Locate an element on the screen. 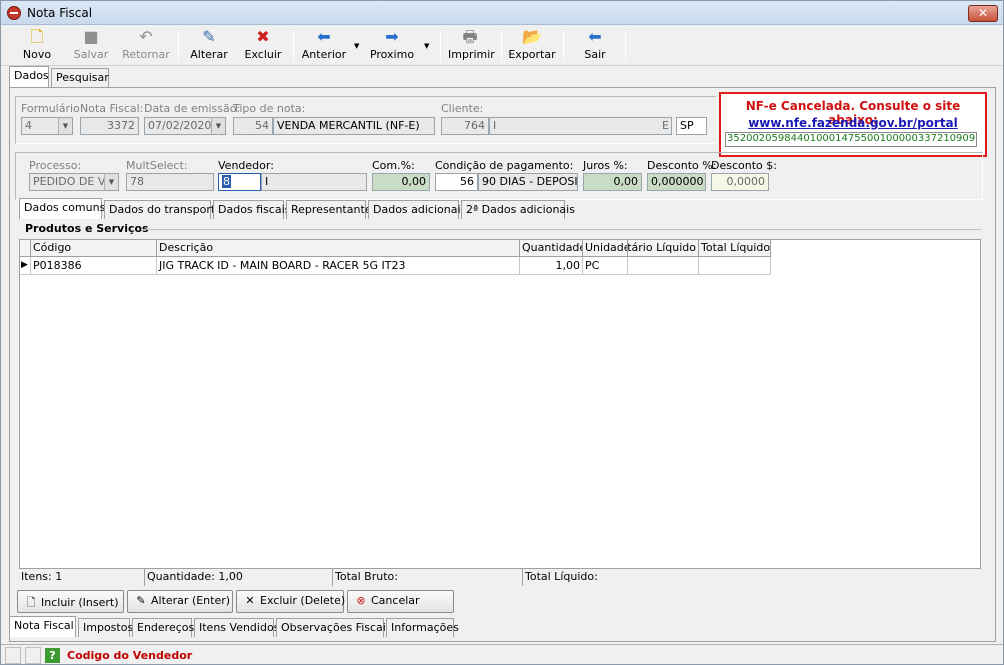 This screenshot has width=1004, height=665. column-header: Descrição is located at coordinates (338, 248).